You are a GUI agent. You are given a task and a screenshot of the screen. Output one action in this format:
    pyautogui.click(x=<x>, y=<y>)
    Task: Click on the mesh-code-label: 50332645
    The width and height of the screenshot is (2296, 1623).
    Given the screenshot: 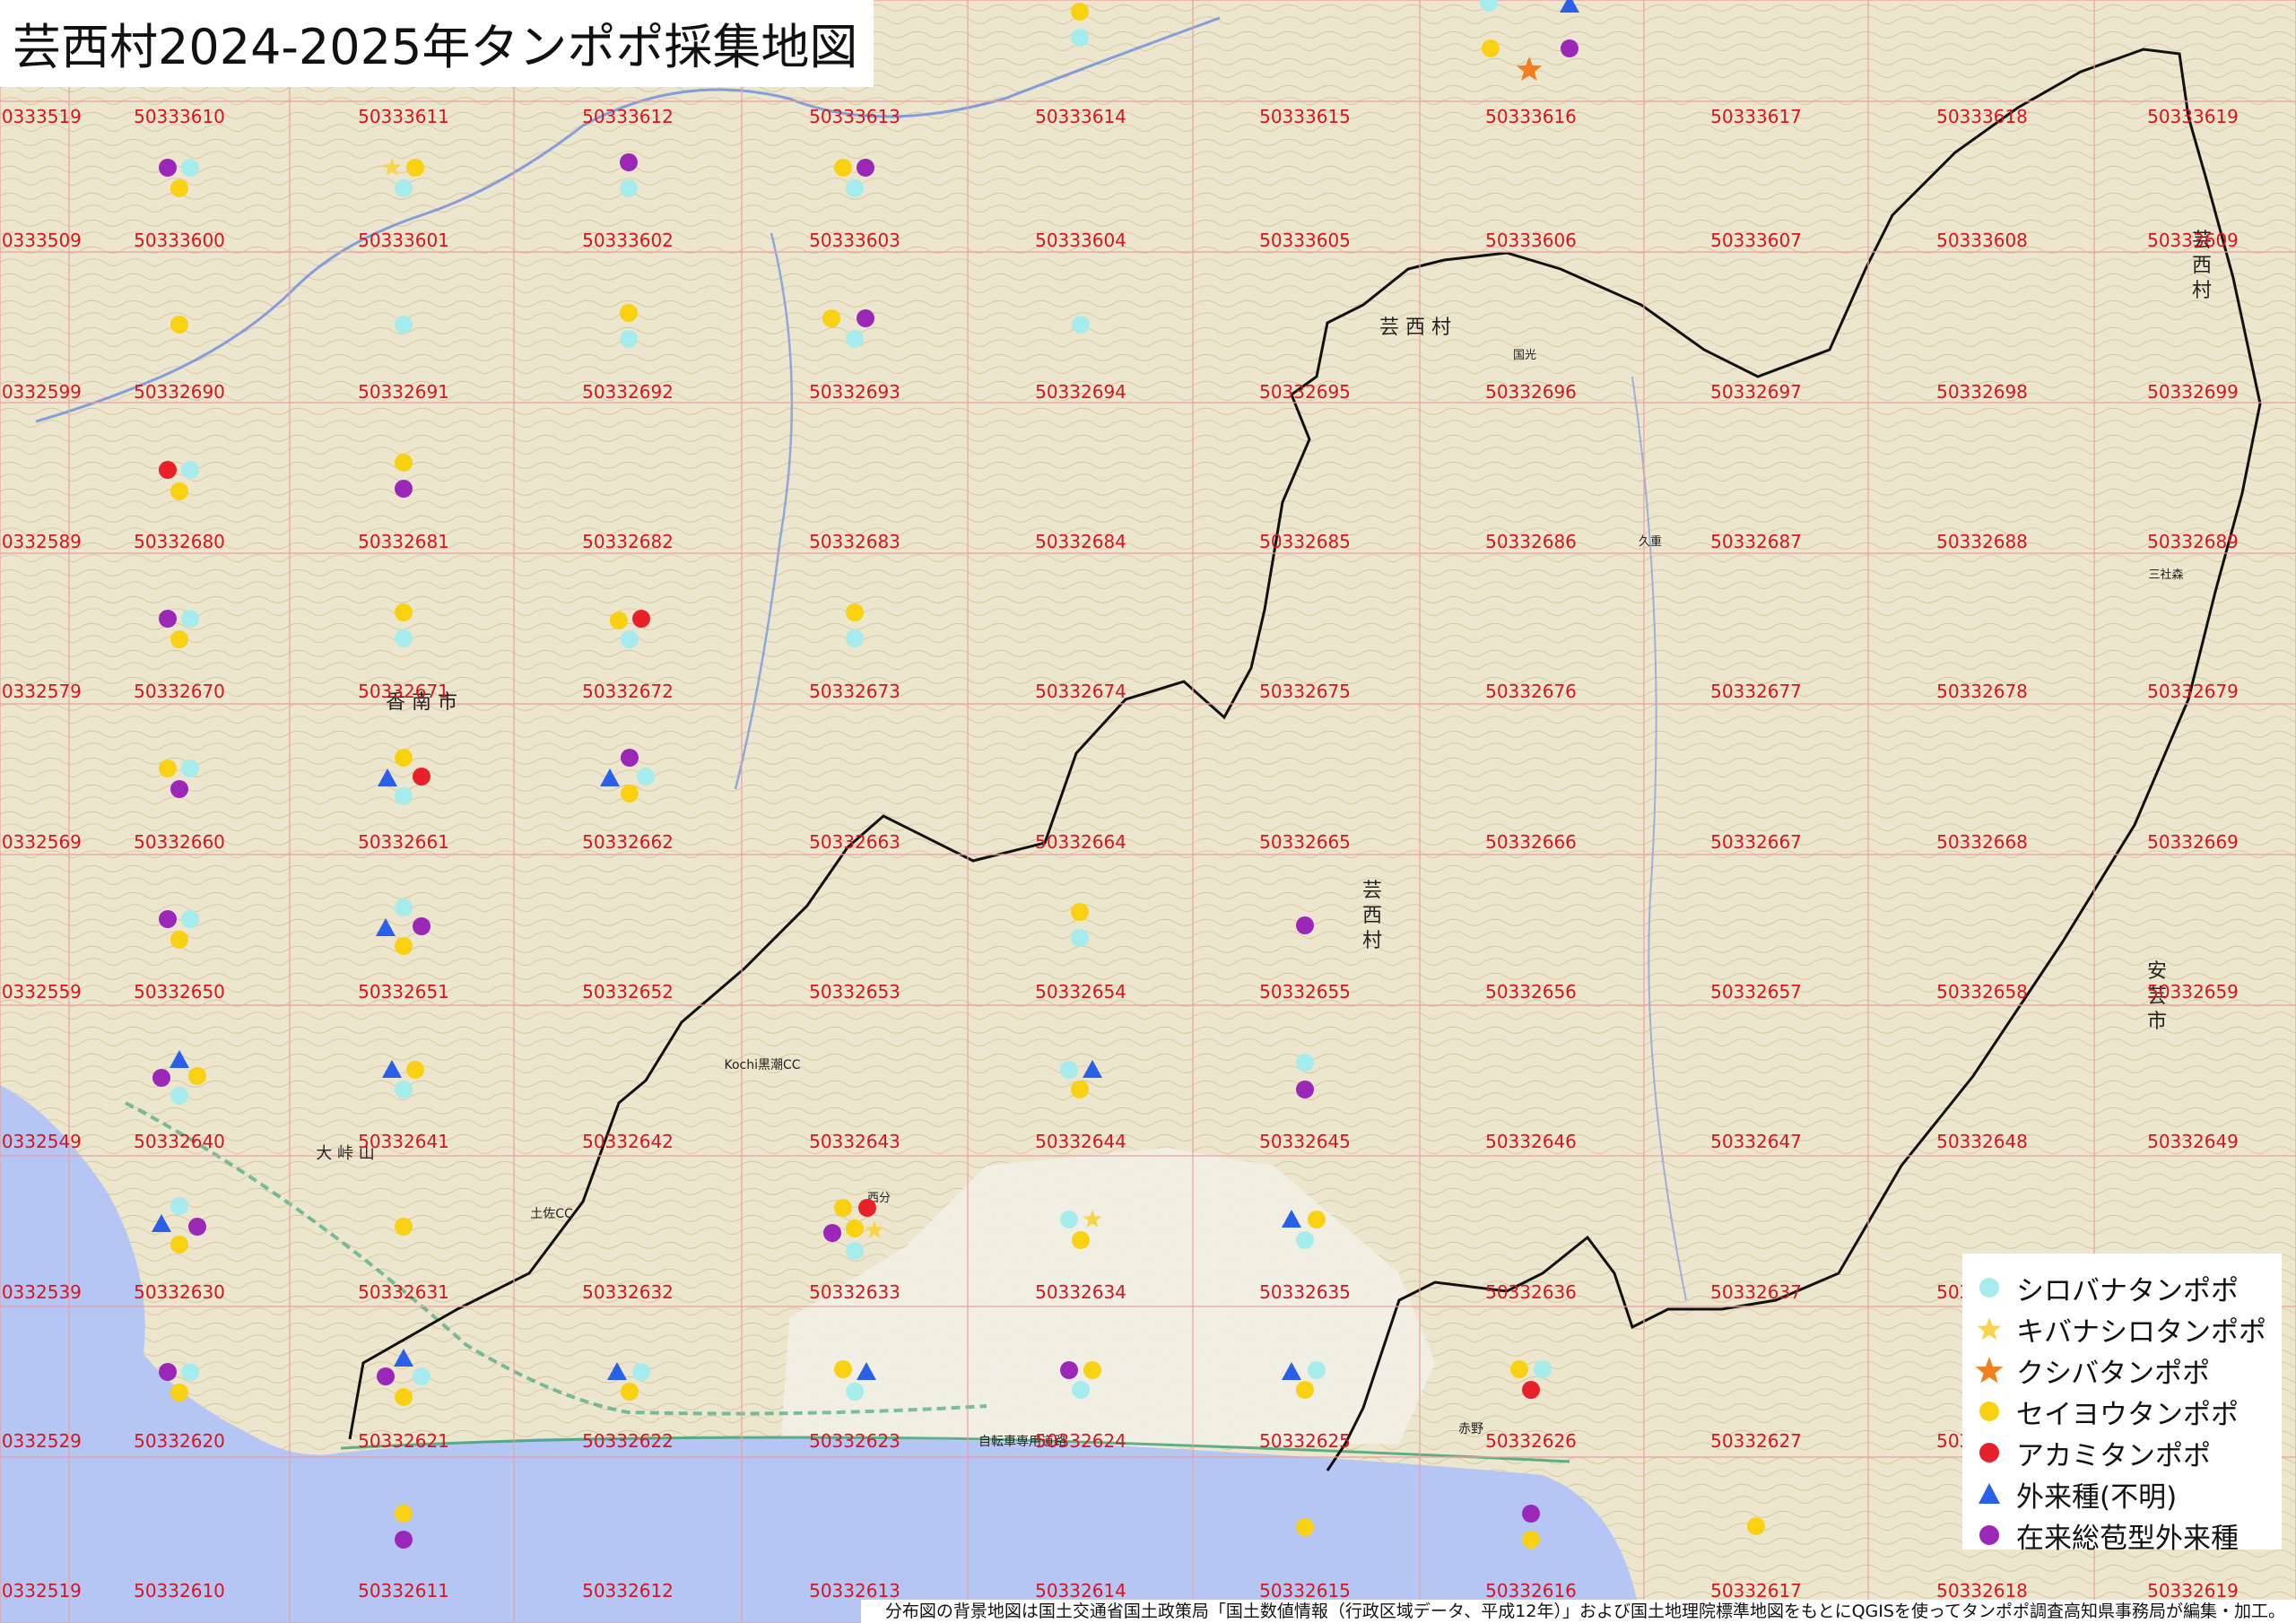 What is the action you would take?
    pyautogui.click(x=1305, y=1141)
    